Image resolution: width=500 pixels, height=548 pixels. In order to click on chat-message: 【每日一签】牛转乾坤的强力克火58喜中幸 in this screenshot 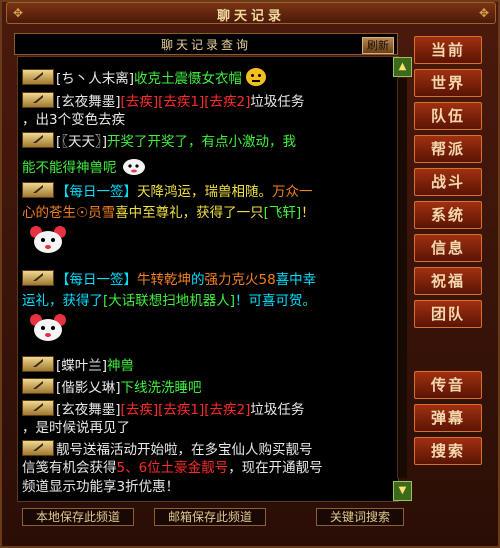, I will do `click(169, 279)`.